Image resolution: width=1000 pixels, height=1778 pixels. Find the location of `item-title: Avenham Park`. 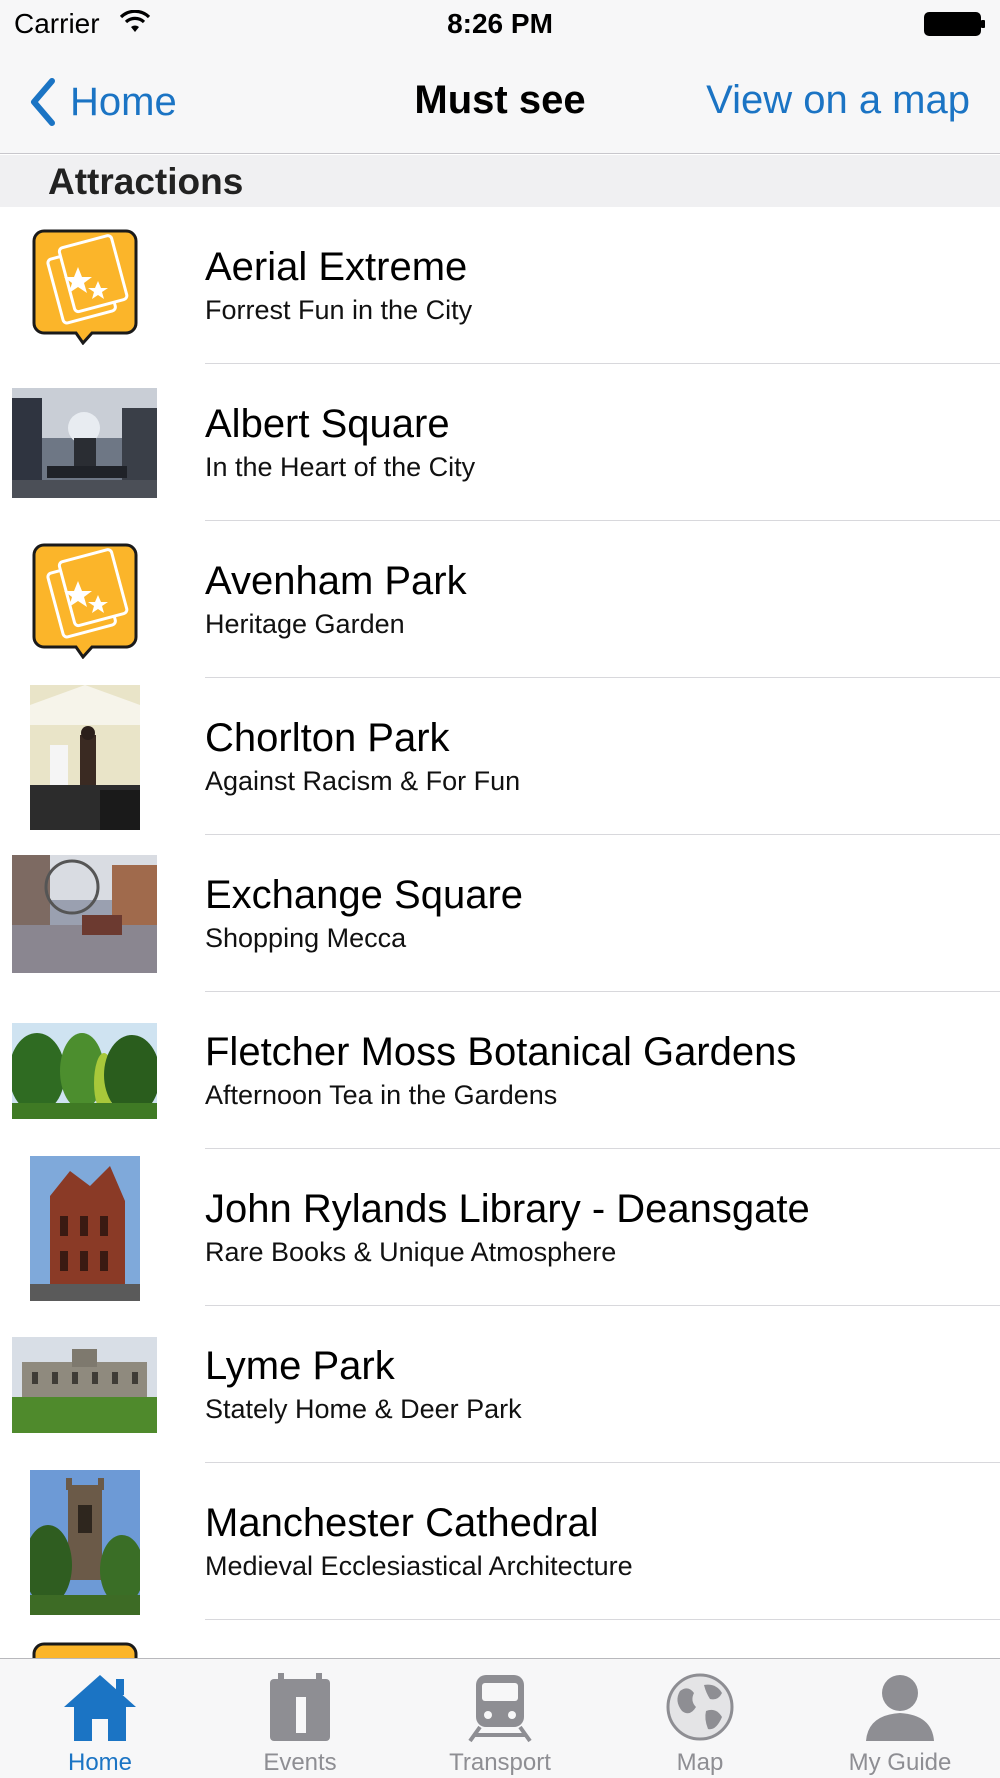

item-title: Avenham Park is located at coordinates (336, 581).